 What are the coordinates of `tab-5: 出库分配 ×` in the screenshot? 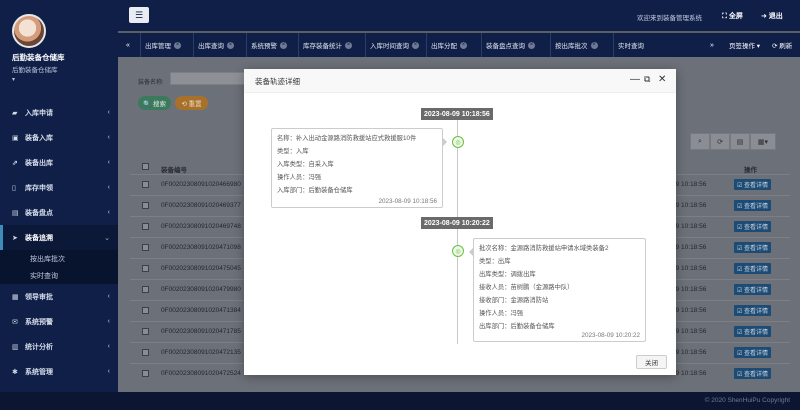 It's located at (448, 45).